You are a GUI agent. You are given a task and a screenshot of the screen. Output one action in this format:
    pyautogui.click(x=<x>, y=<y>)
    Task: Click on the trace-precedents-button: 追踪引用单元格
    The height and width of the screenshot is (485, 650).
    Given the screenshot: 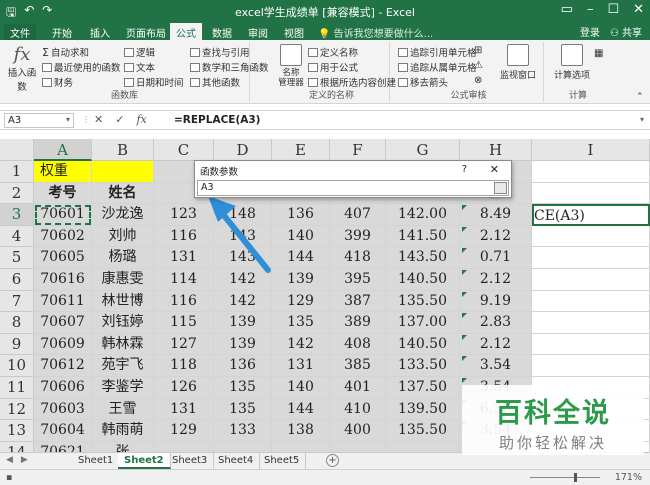 What is the action you would take?
    pyautogui.click(x=437, y=52)
    